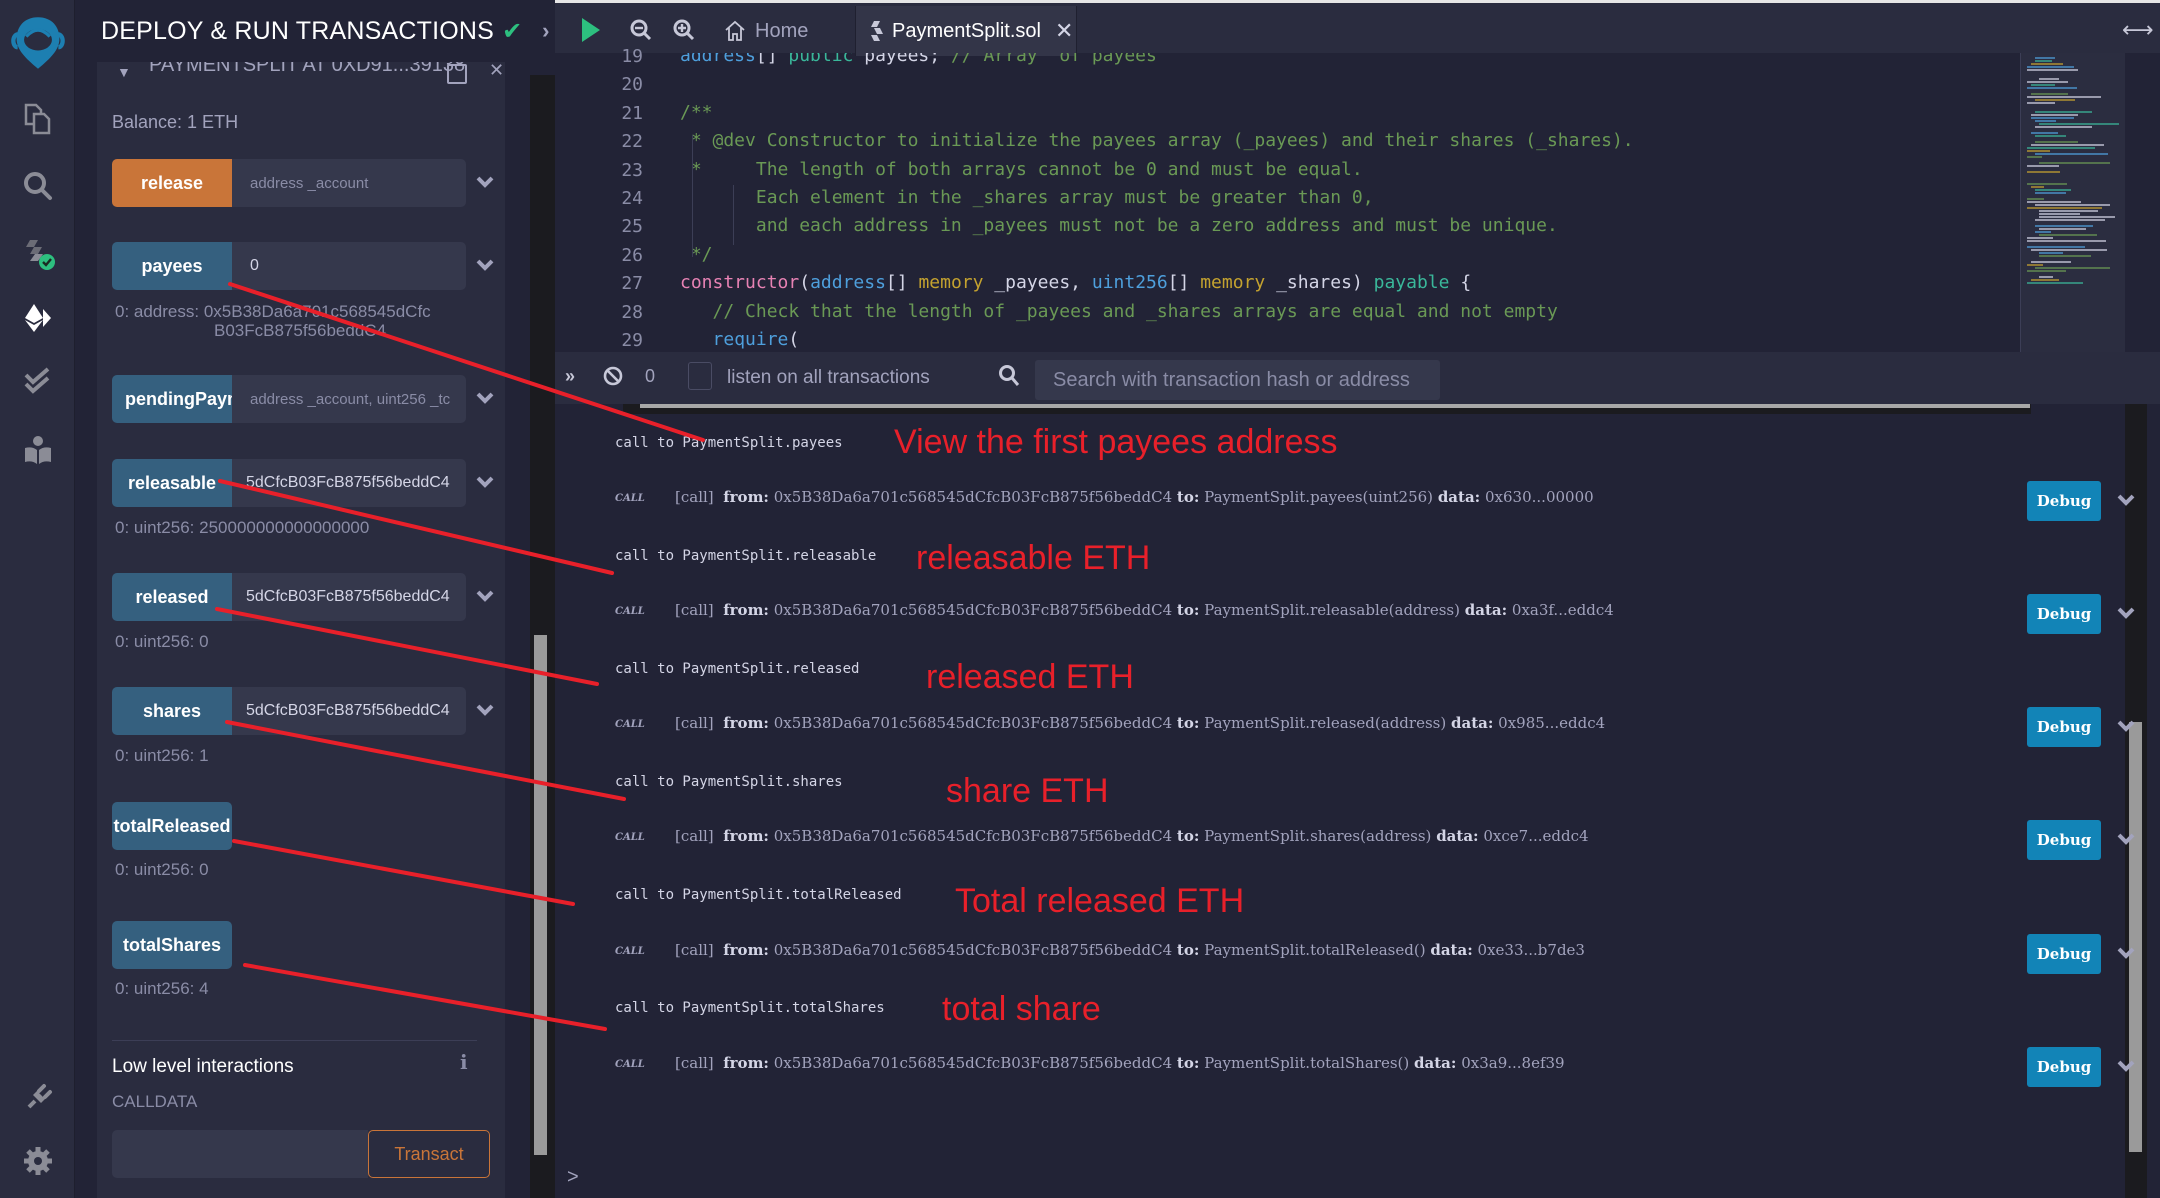 Image resolution: width=2160 pixels, height=1198 pixels. I want to click on file-explorer-icon, so click(37, 119).